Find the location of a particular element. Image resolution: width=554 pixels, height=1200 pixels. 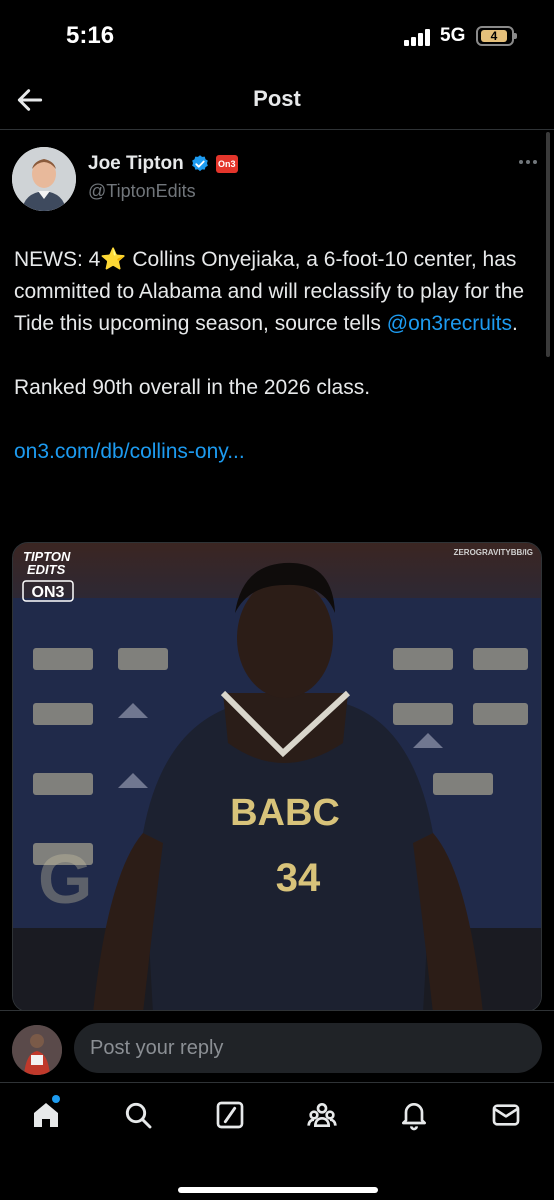

reply-bar is located at coordinates (277, 1046).